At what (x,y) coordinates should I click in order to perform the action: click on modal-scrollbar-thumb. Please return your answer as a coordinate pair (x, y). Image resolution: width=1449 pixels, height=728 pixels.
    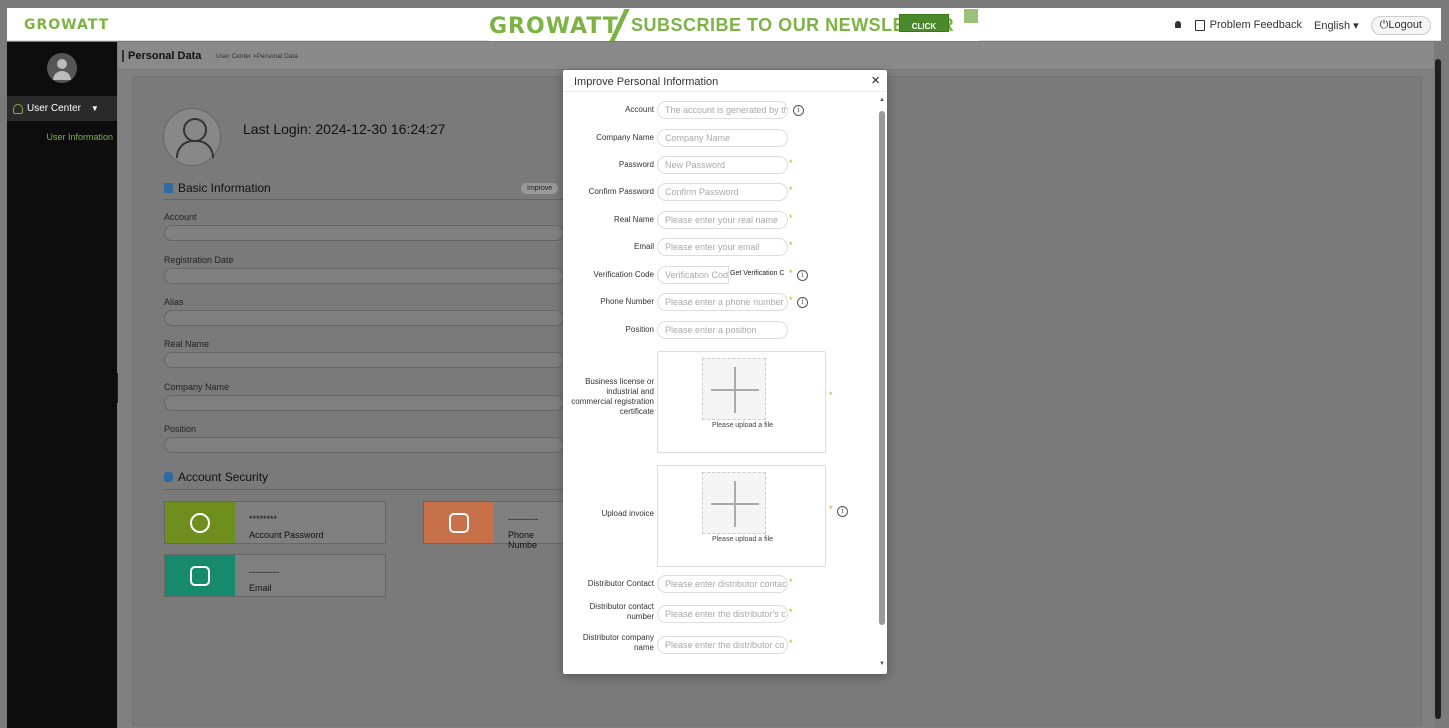
    Looking at the image, I should click on (882, 368).